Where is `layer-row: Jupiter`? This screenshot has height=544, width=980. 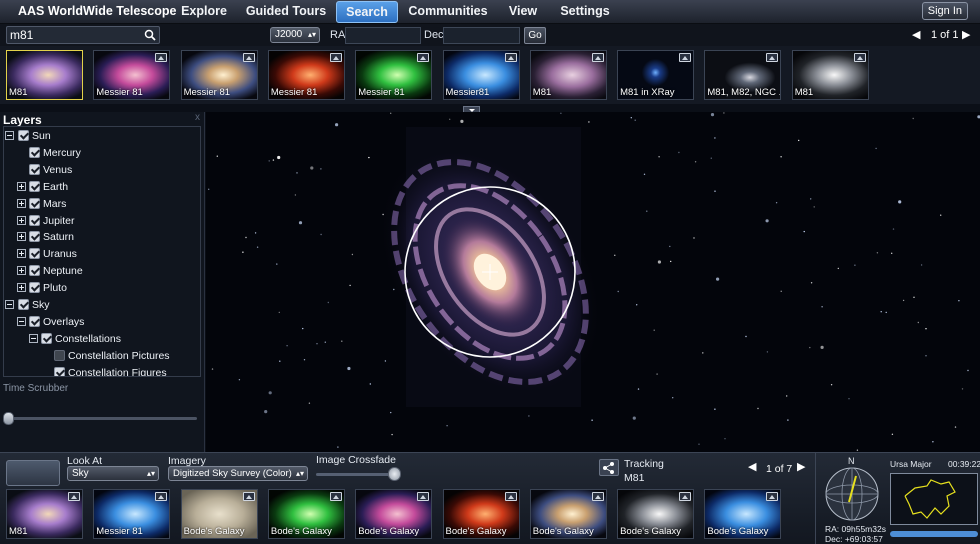 layer-row: Jupiter is located at coordinates (102, 221).